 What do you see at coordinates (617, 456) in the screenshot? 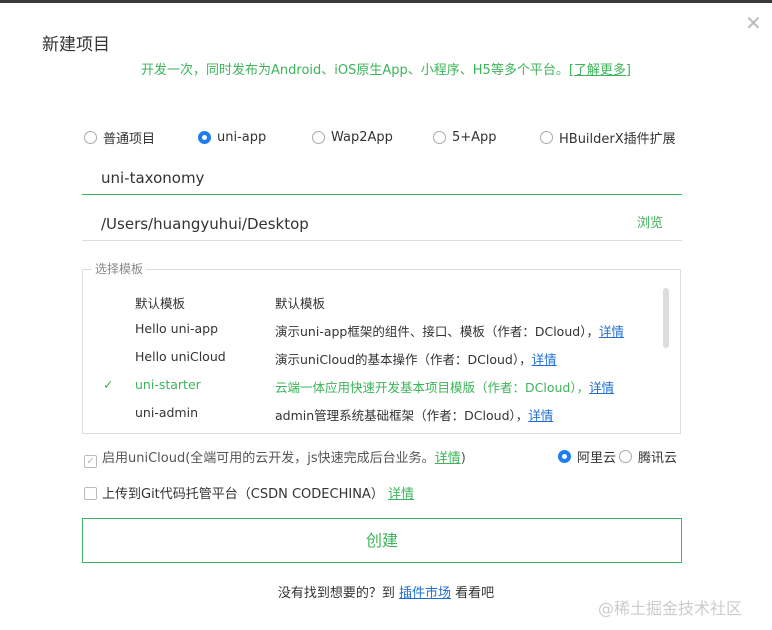
I see `cloud-provider-group: 阿里云 腾讯云` at bounding box center [617, 456].